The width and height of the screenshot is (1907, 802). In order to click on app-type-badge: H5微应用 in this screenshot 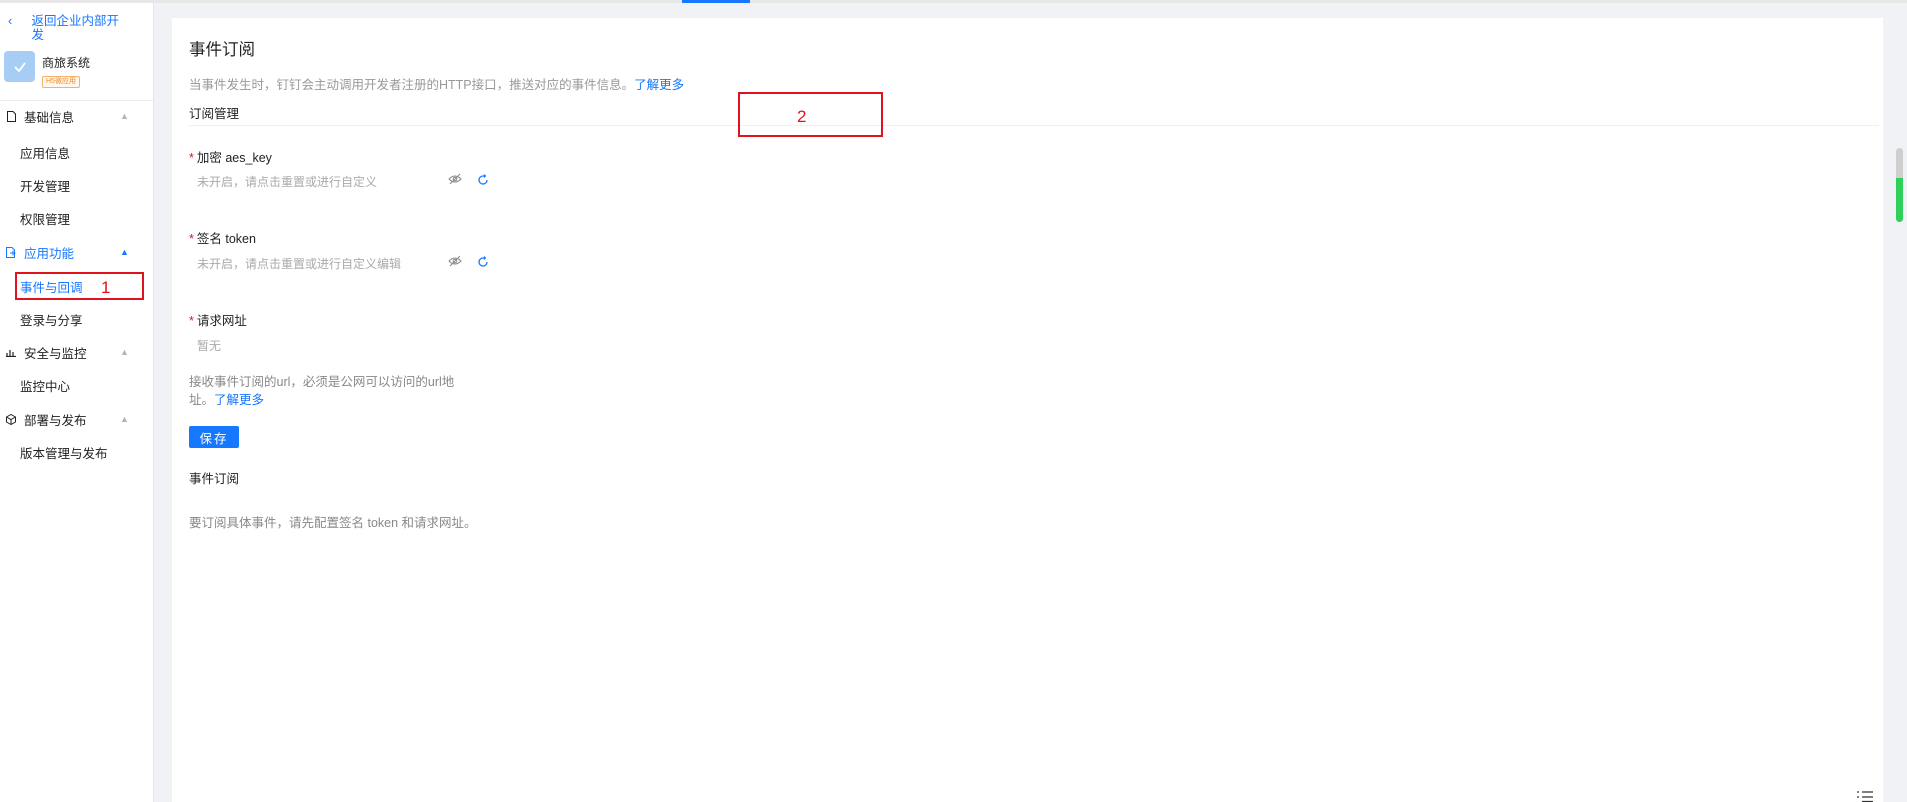, I will do `click(61, 82)`.